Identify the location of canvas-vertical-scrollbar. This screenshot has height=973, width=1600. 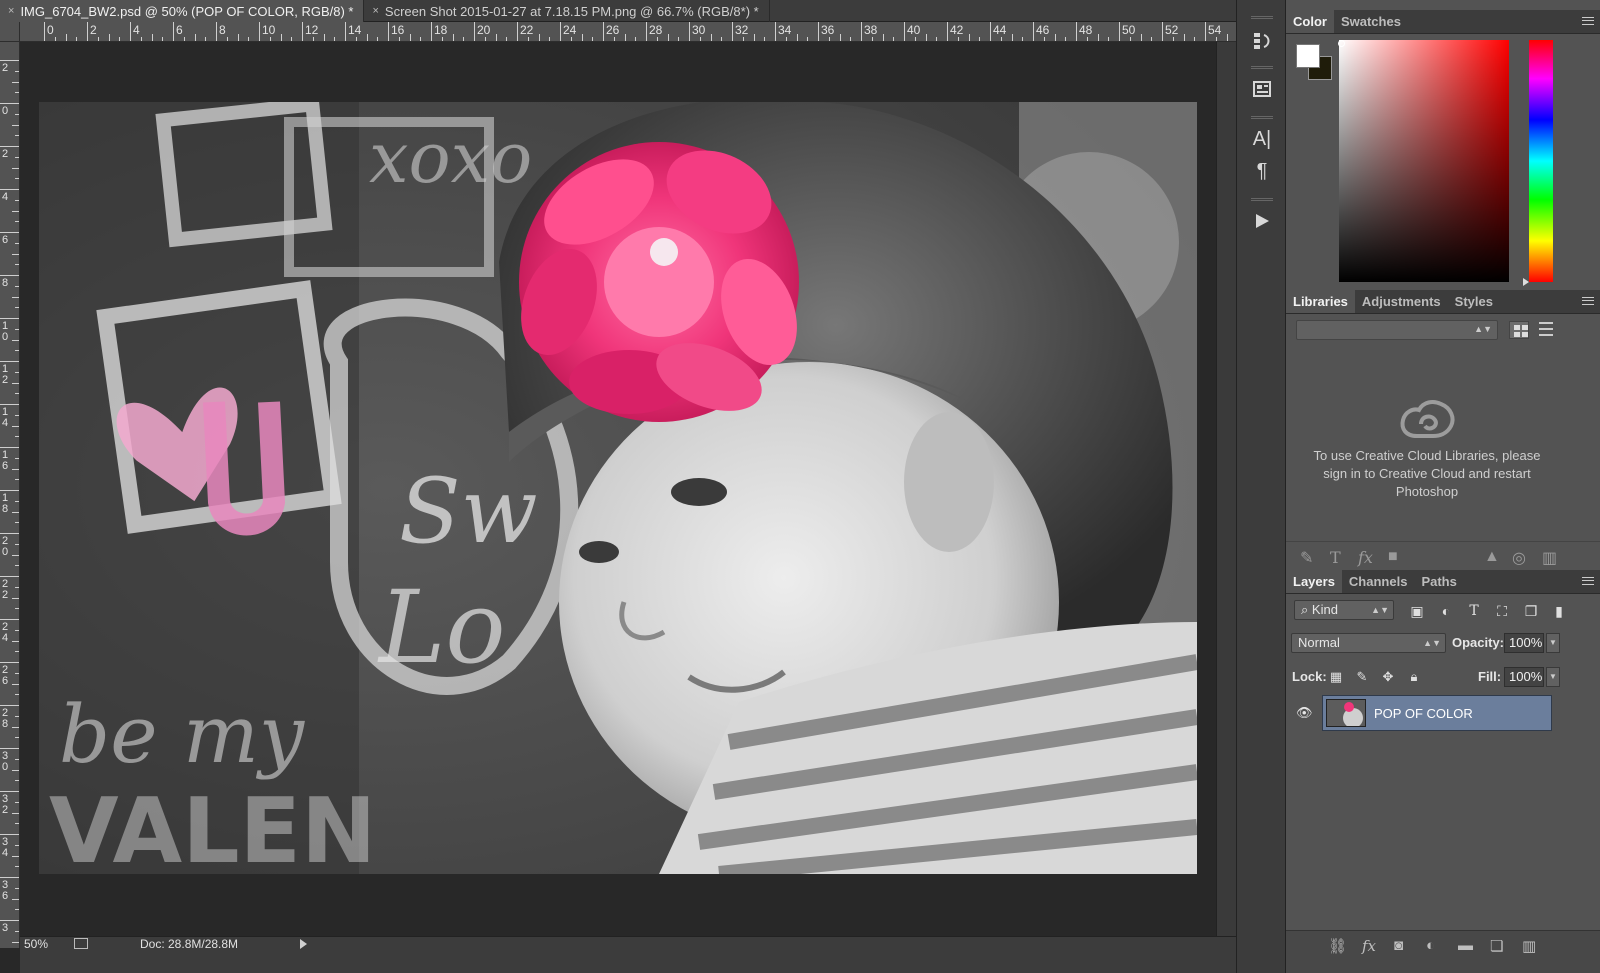
(1226, 489).